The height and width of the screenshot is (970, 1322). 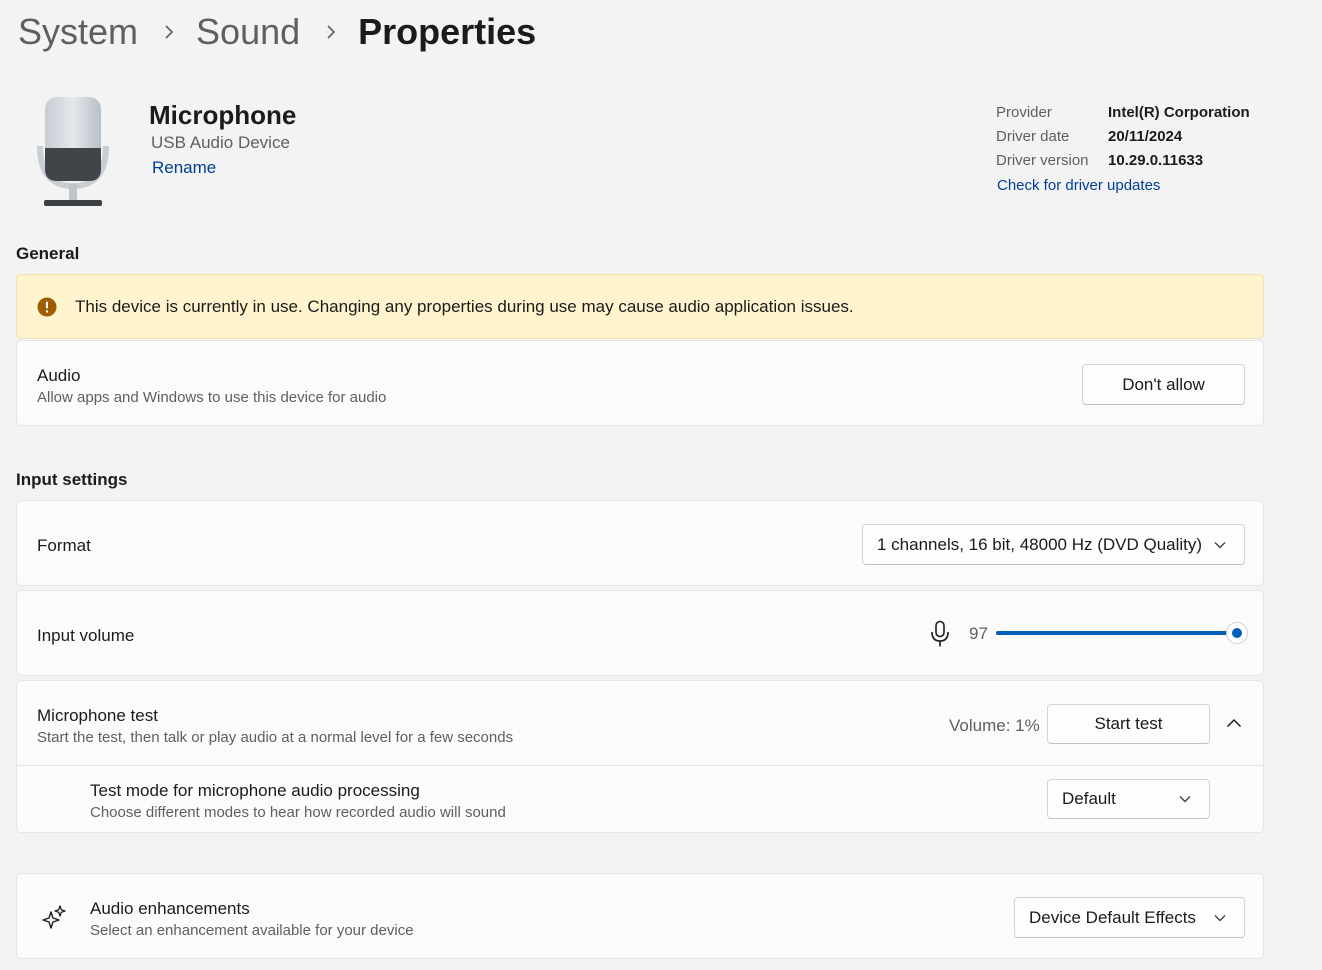 I want to click on audio-enhancements-dropdown-value: Device Default Effects, so click(x=1112, y=917).